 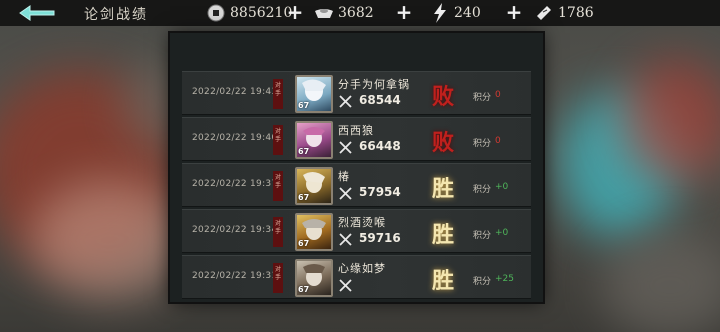 What do you see at coordinates (356, 139) in the screenshot?
I see `record-row: 2022/02/22 19:40 对手 67 西西狼 66448 败 积分 0` at bounding box center [356, 139].